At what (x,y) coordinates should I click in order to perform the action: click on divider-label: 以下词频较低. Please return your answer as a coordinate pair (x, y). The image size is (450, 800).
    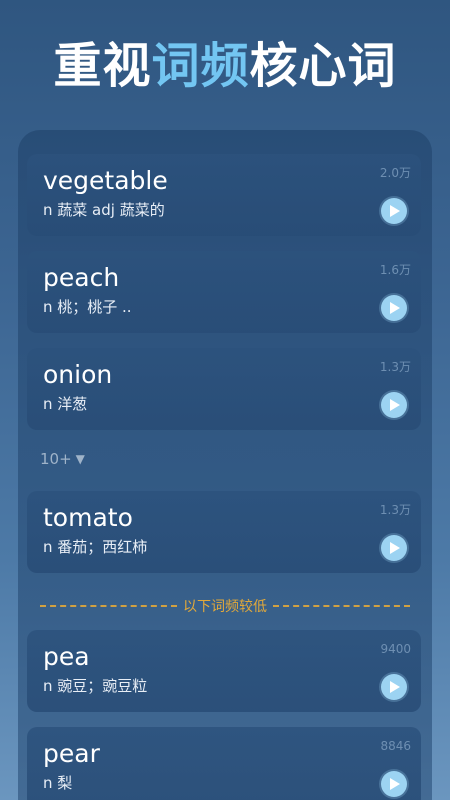
    Looking at the image, I should click on (225, 607).